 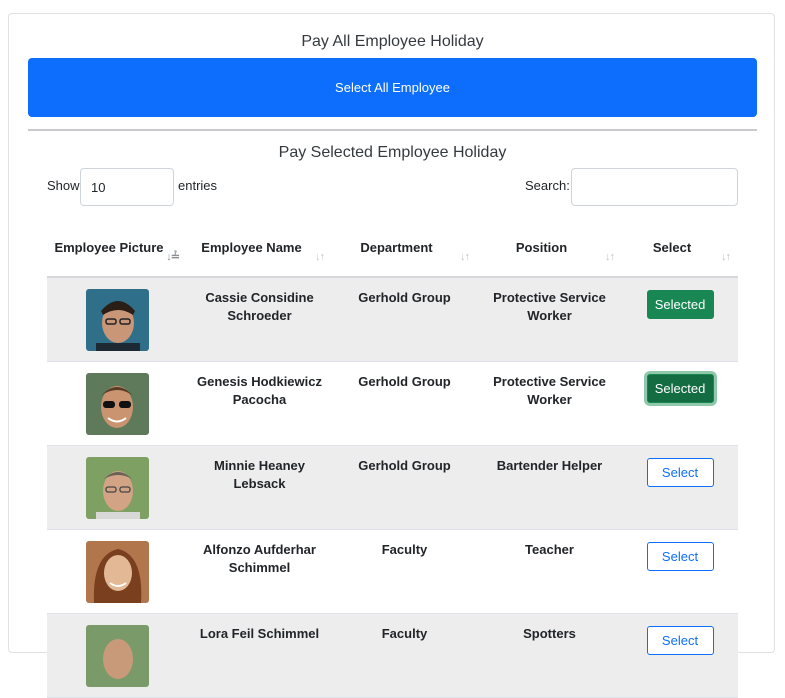 I want to click on page-title: Pay All Employee Holiday, so click(x=392, y=41).